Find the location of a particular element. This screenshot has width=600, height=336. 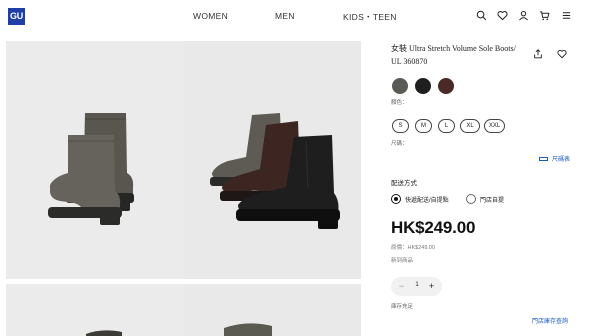

size-option-s: S is located at coordinates (400, 126).